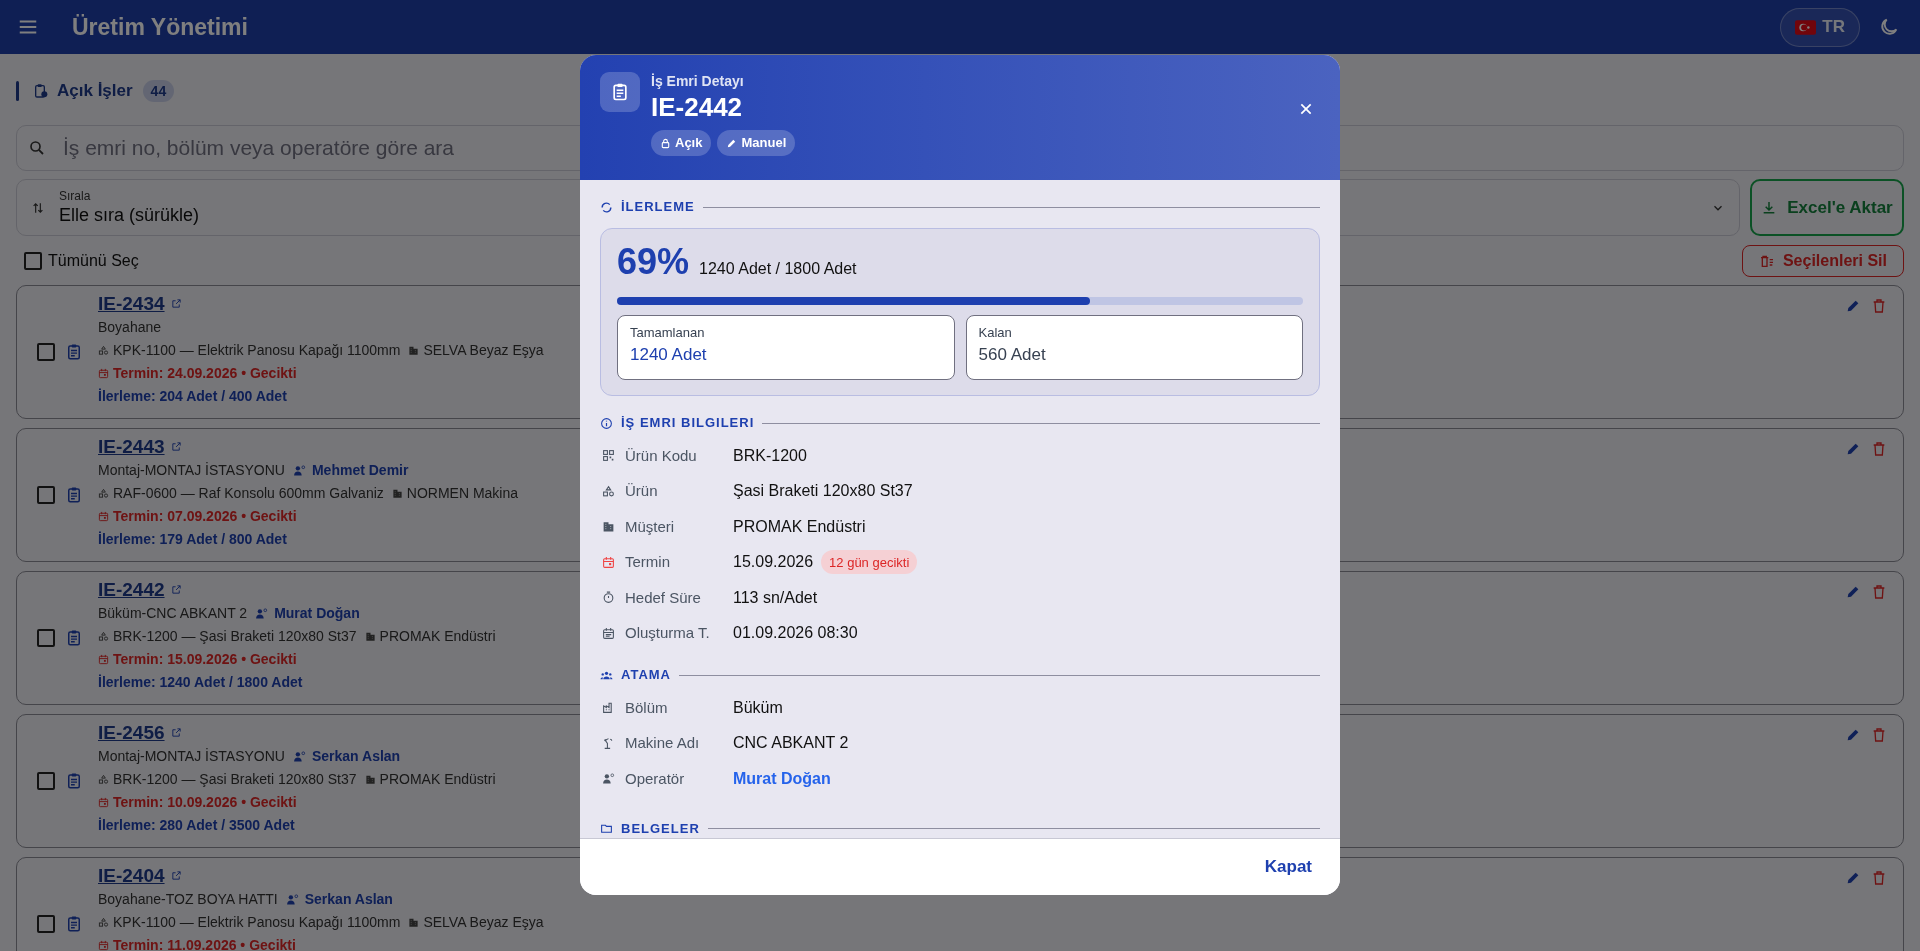 The image size is (1920, 951). What do you see at coordinates (642, 491) in the screenshot?
I see `field-label: Ürün` at bounding box center [642, 491].